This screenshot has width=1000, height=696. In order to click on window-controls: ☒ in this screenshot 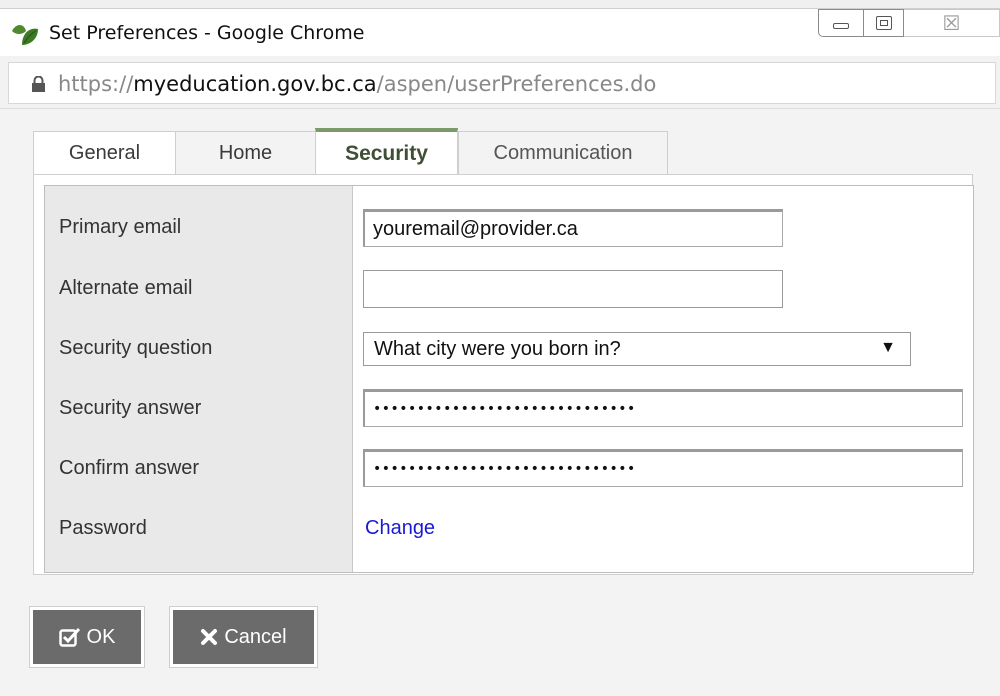, I will do `click(909, 24)`.